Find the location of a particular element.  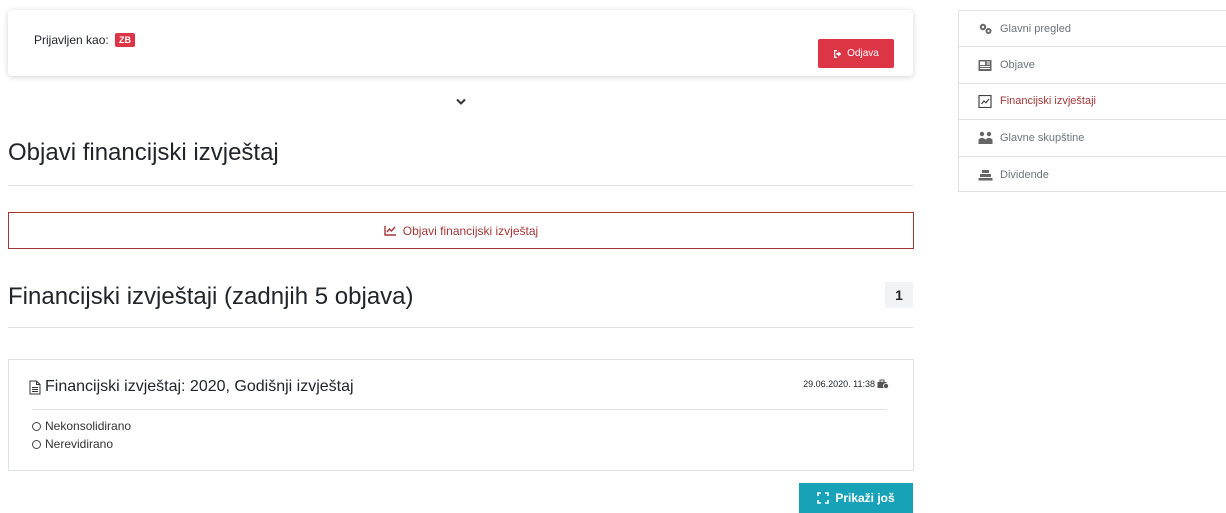

expand-icon is located at coordinates (823, 498).